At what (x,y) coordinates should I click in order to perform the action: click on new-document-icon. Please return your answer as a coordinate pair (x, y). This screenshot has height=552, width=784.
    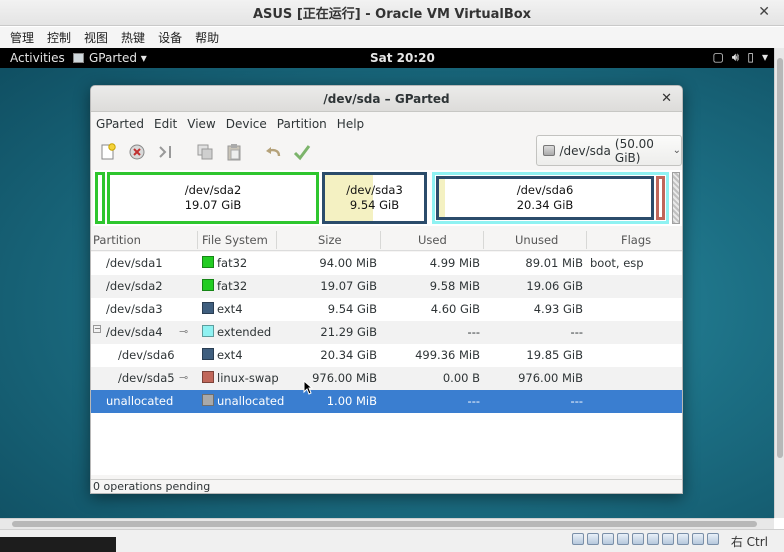
    Looking at the image, I should click on (108, 151).